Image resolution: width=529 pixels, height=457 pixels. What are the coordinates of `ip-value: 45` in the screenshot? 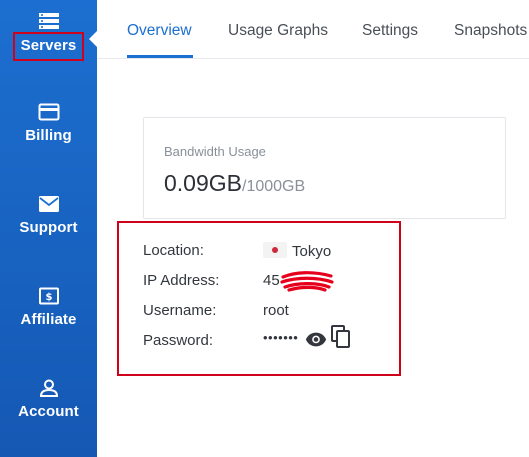 It's located at (298, 281).